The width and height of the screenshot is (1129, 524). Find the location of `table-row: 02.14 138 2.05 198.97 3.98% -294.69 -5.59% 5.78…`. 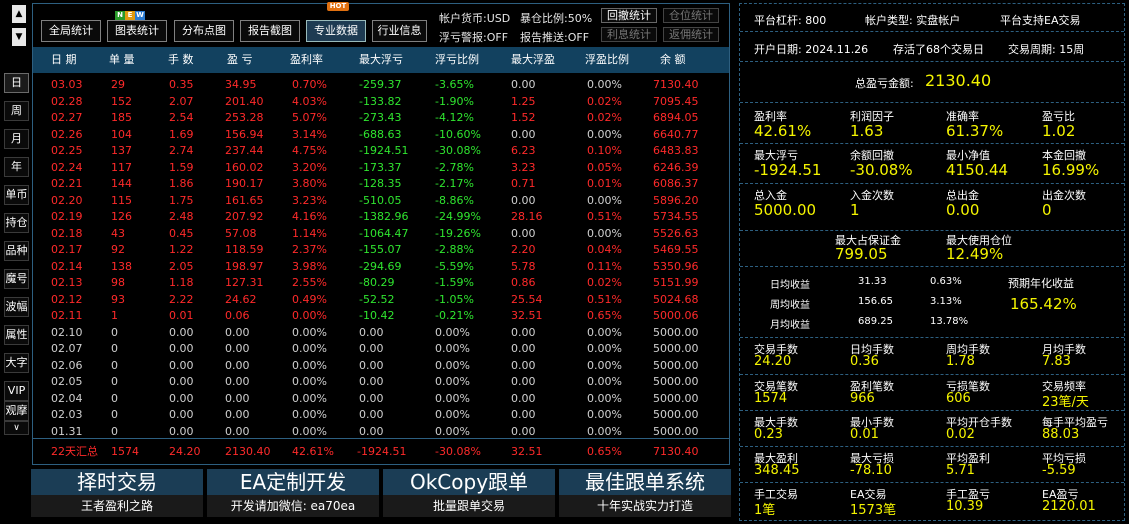

table-row: 02.14 138 2.05 198.97 3.98% -294.69 -5.59% 5.78… is located at coordinates (381, 267).